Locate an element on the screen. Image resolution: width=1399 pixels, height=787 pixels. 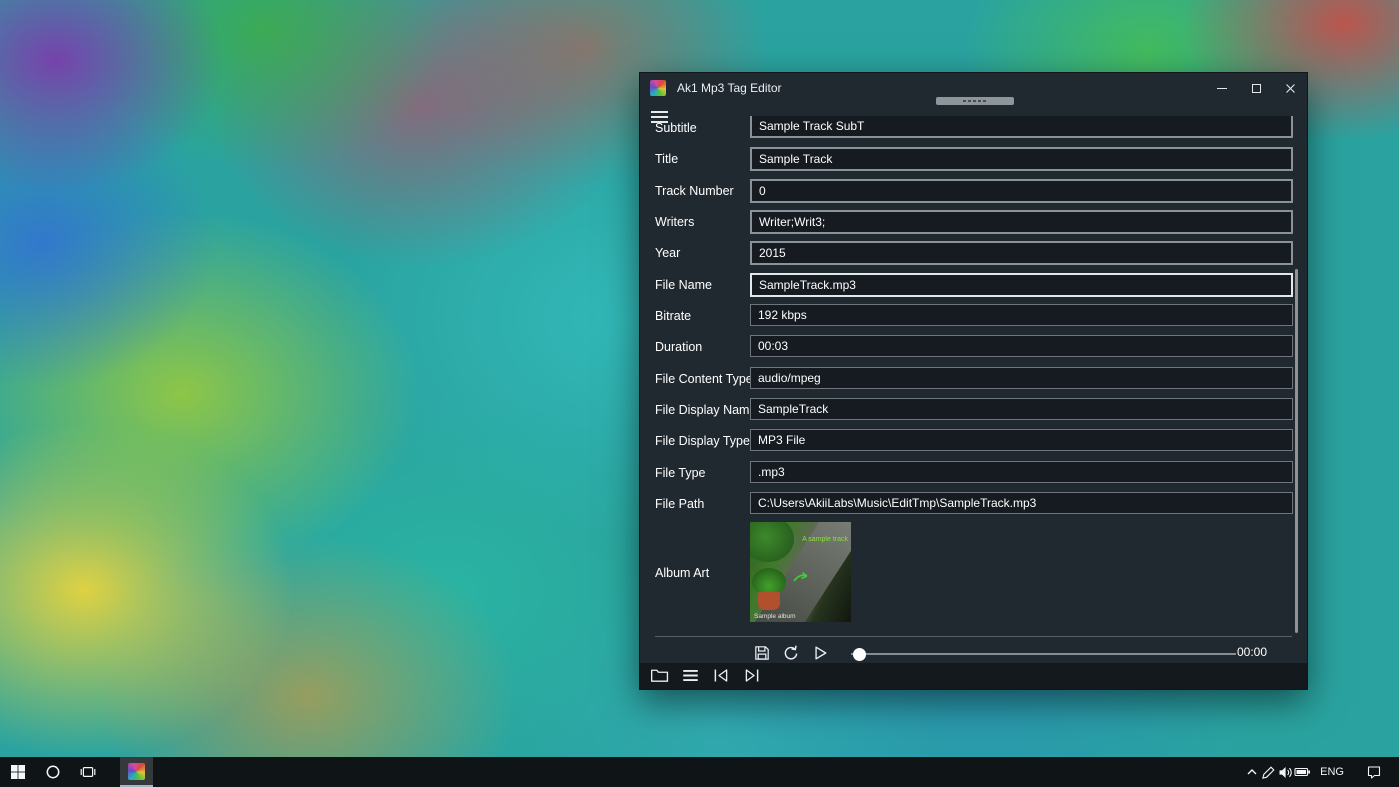
pen-settings-button is located at coordinates (1268, 772).